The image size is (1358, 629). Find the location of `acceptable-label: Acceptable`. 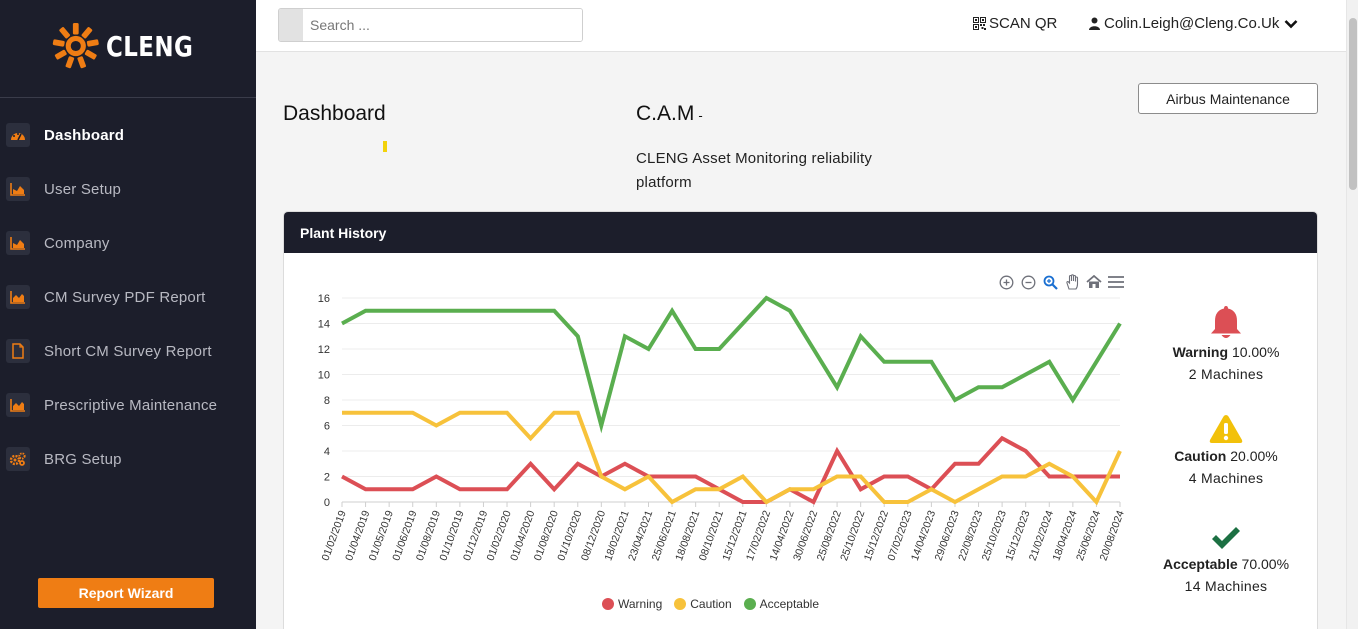

acceptable-label: Acceptable is located at coordinates (1200, 564).